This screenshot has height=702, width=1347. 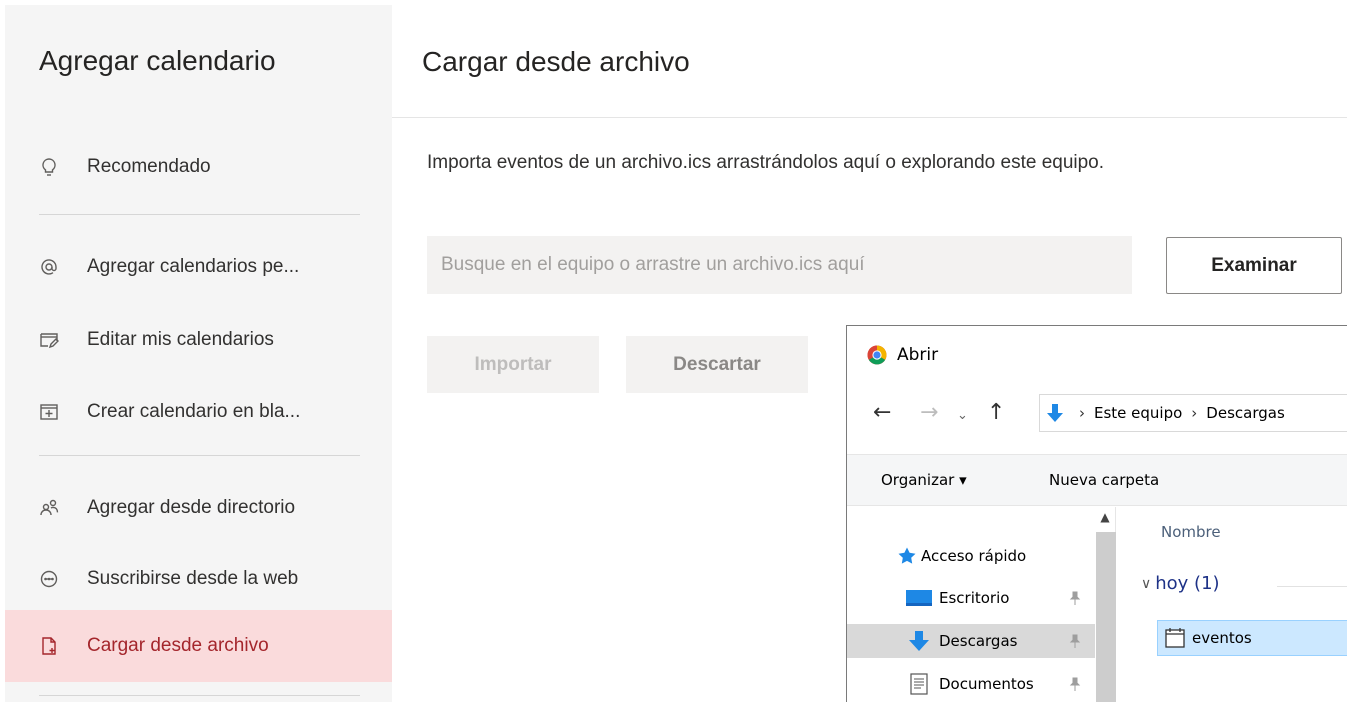 I want to click on up-arrow-icon: ↑, so click(x=996, y=413).